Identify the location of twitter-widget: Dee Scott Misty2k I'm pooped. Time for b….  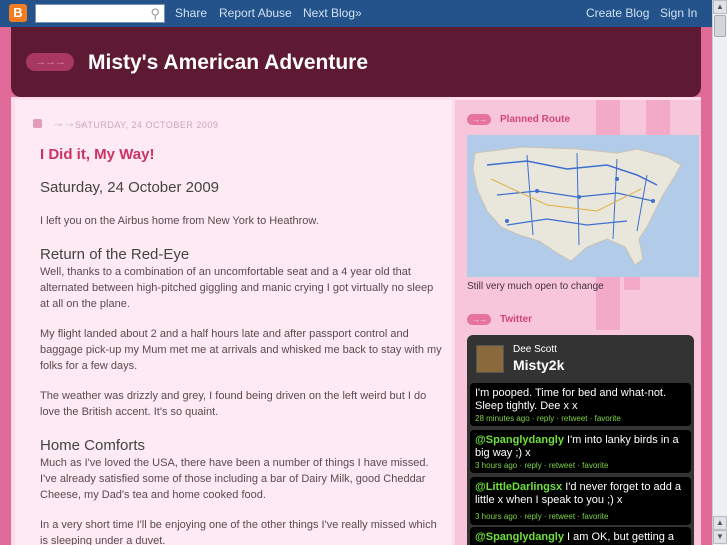
(580, 440).